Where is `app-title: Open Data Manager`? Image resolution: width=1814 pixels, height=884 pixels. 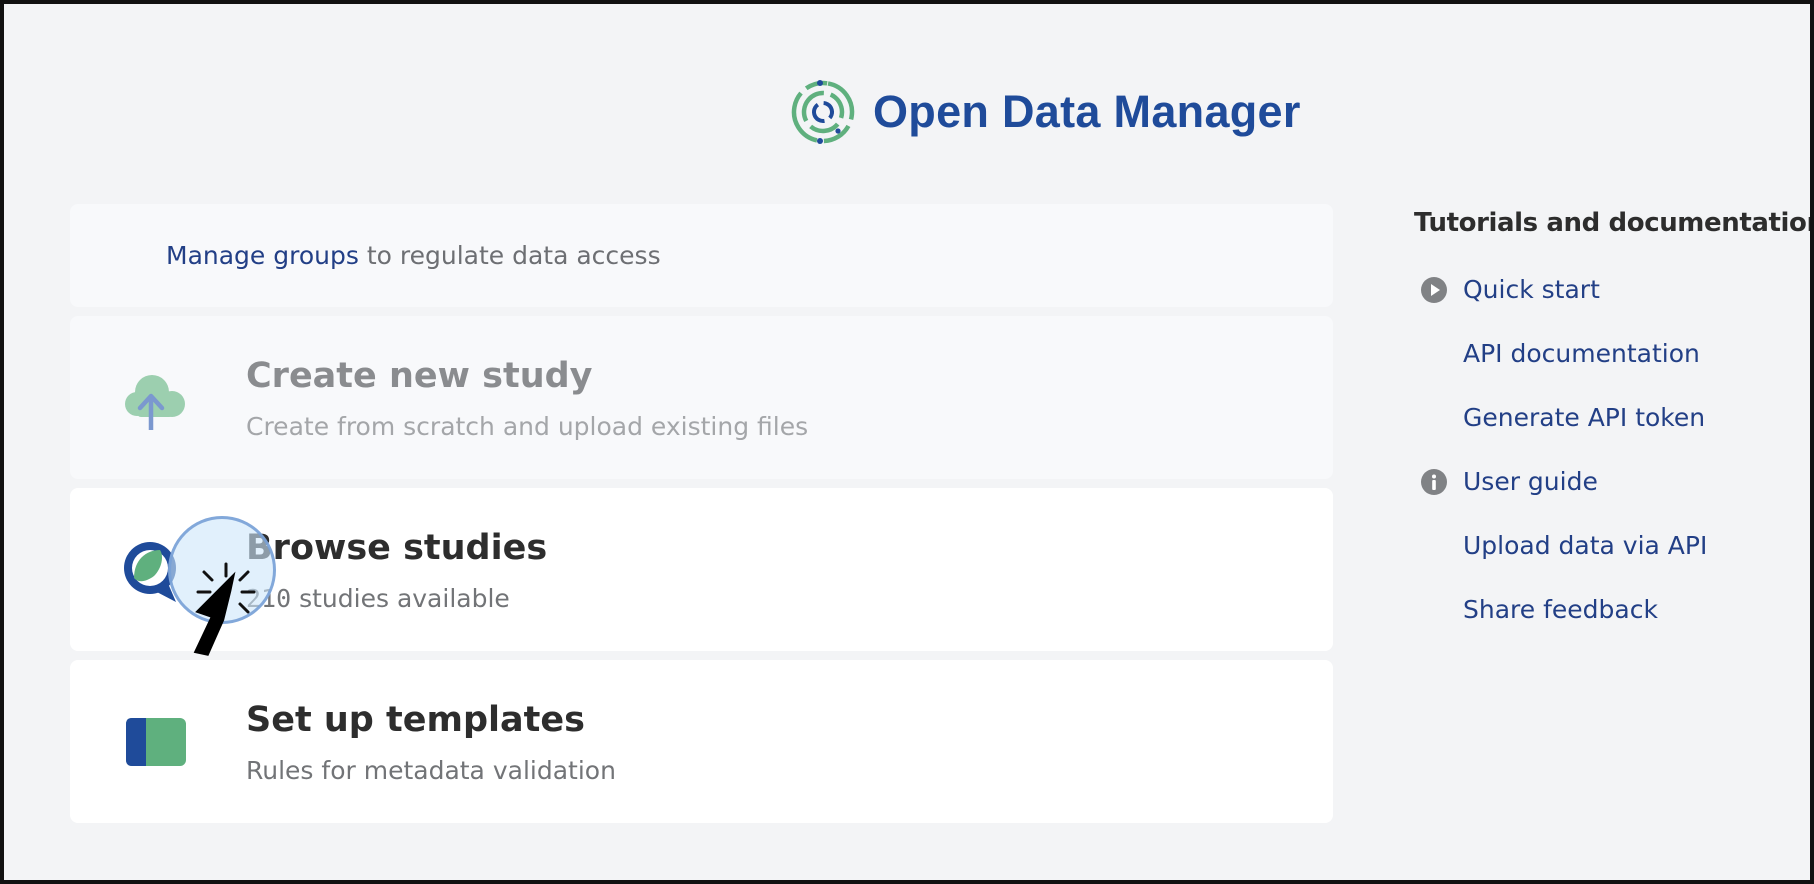 app-title: Open Data Manager is located at coordinates (1087, 111).